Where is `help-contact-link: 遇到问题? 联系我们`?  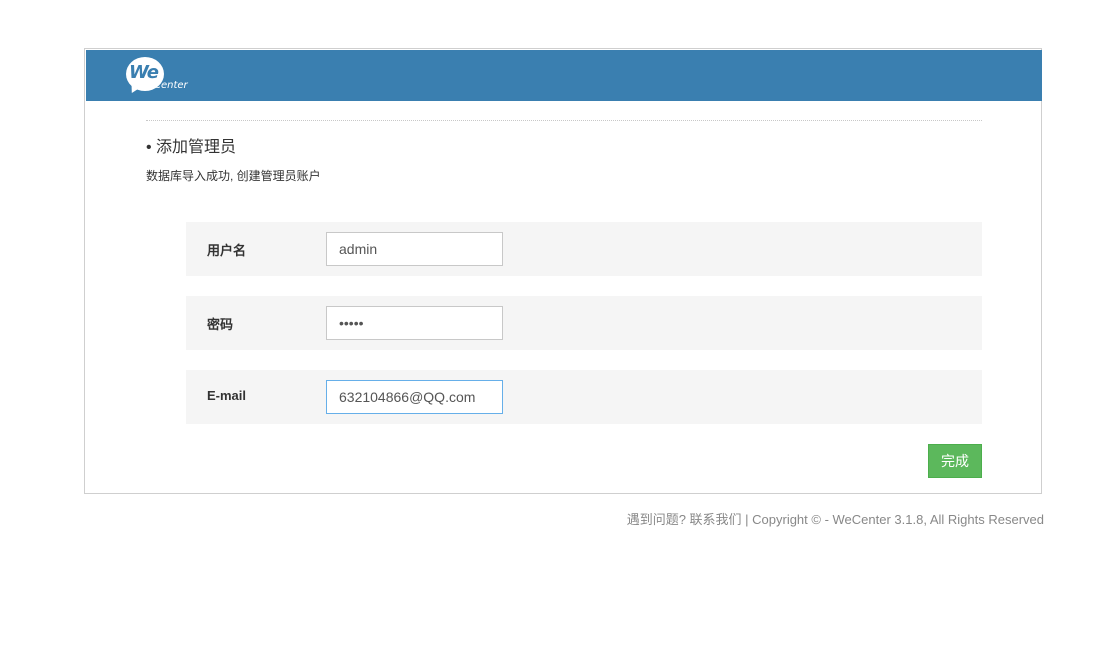
help-contact-link: 遇到问题? 联系我们 is located at coordinates (684, 519).